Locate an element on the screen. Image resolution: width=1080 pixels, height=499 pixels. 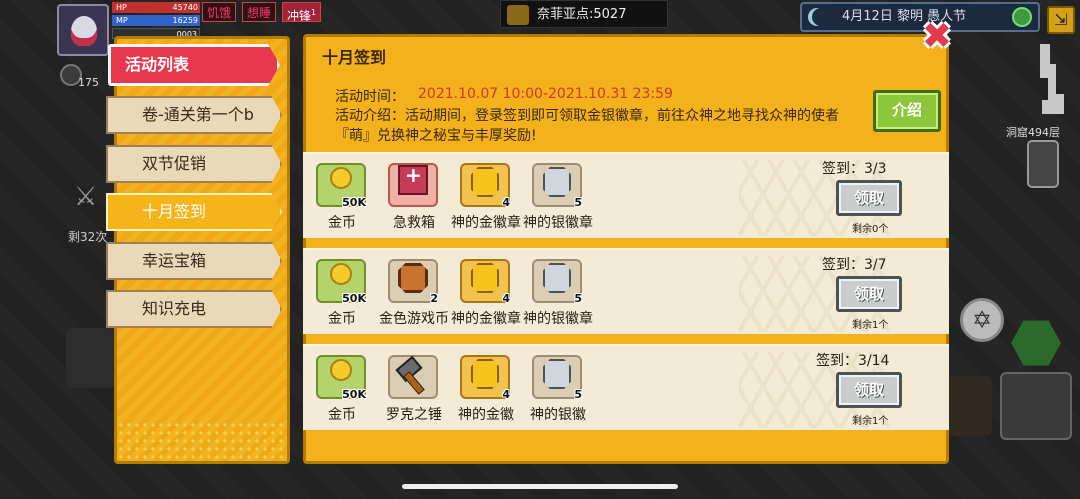
status-charge: 冲锋1 is located at coordinates (302, 12).